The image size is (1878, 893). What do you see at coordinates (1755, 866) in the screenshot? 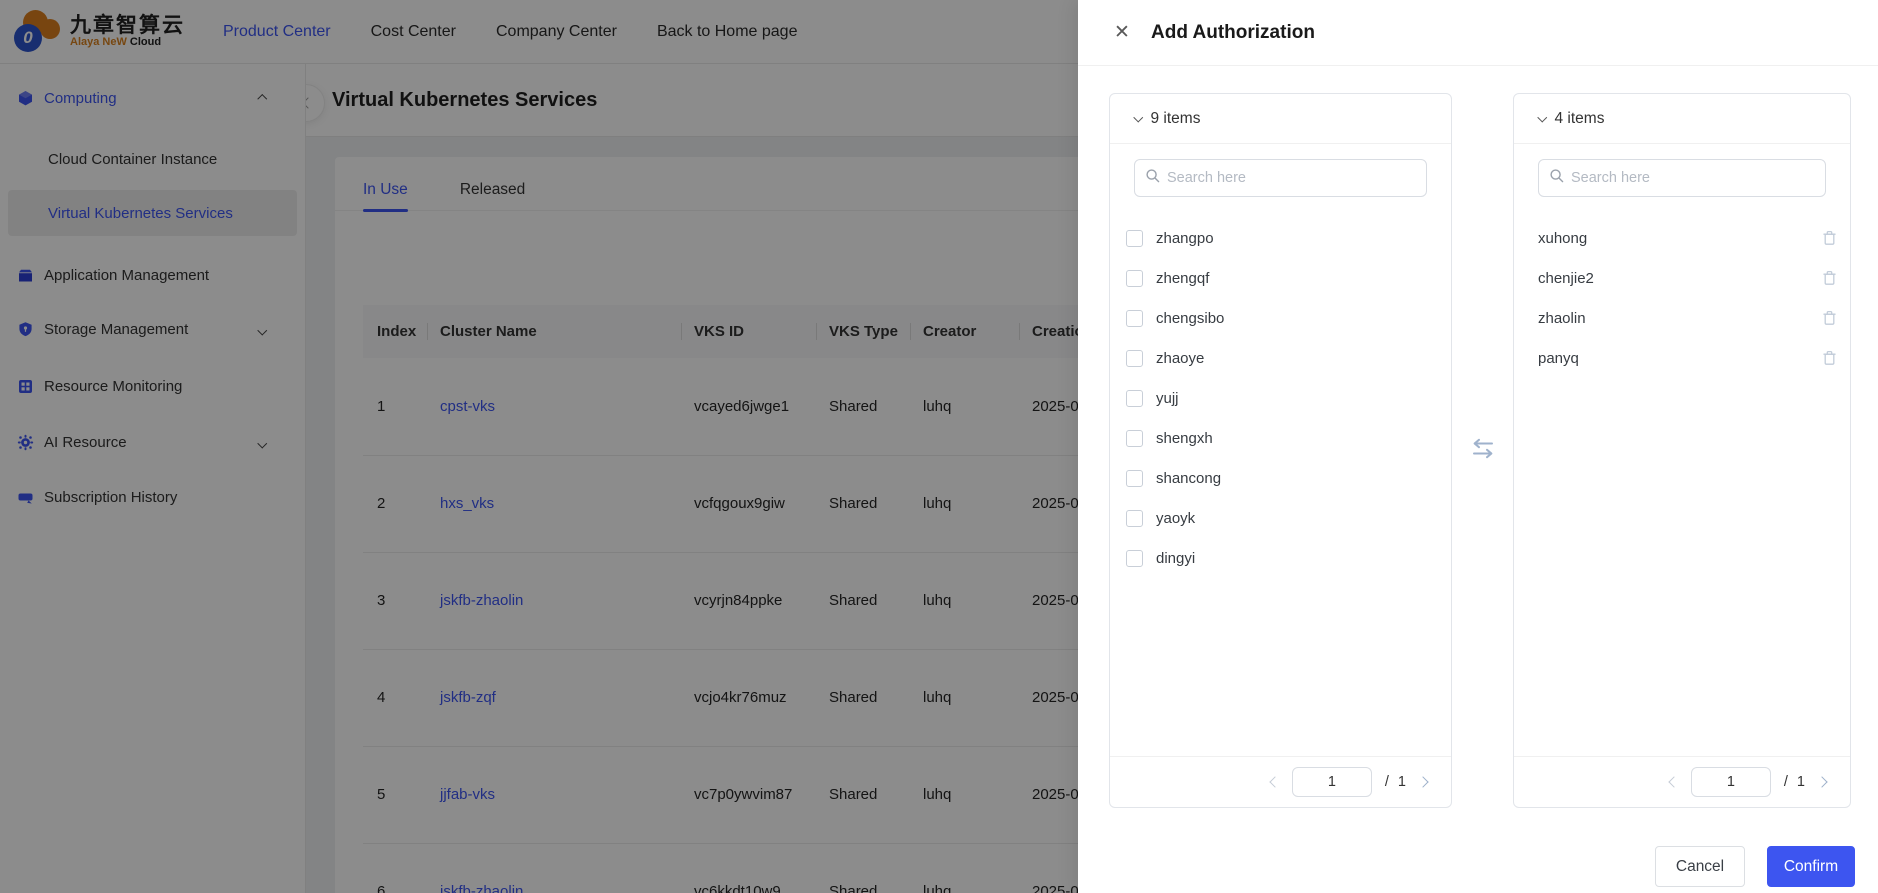
I see `drawer-footer: Cancel Confirm` at bounding box center [1755, 866].